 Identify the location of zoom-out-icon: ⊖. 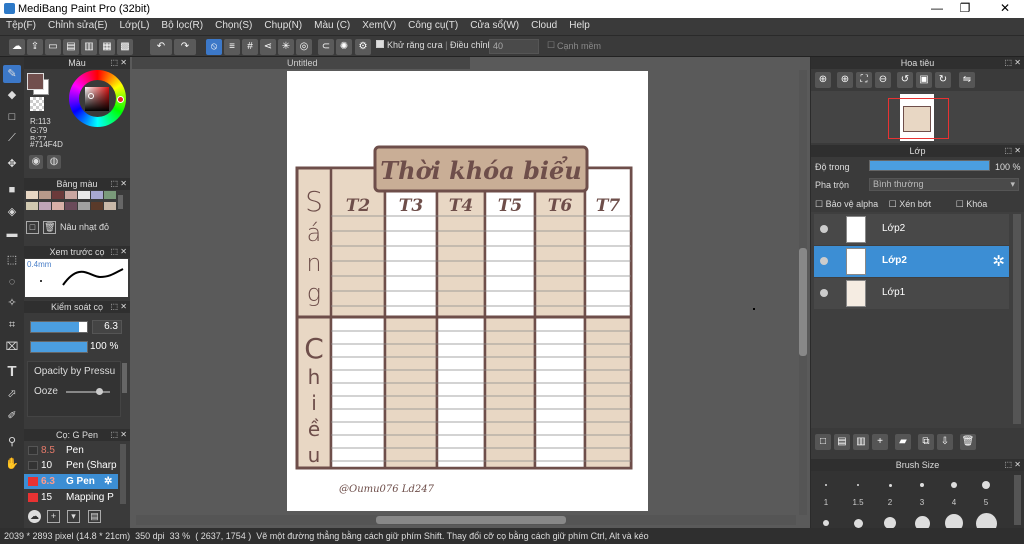
(883, 80).